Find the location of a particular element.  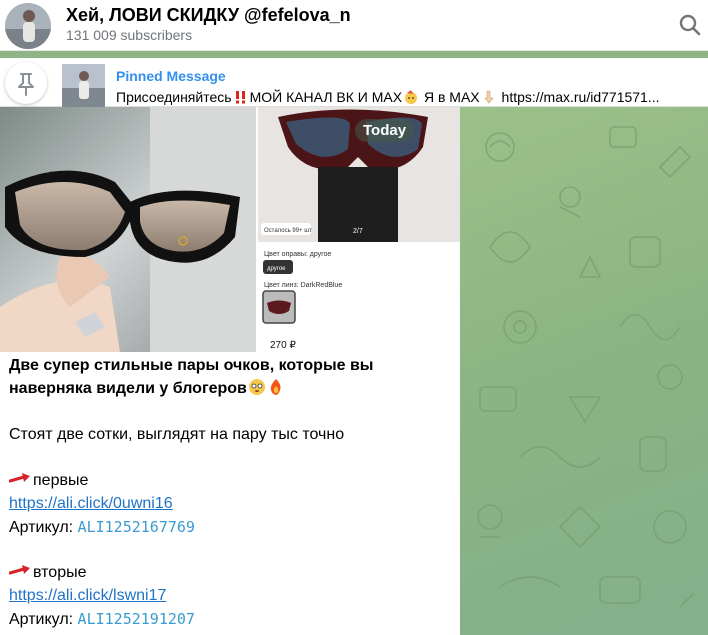

double-exclamation-icon is located at coordinates (240, 97).